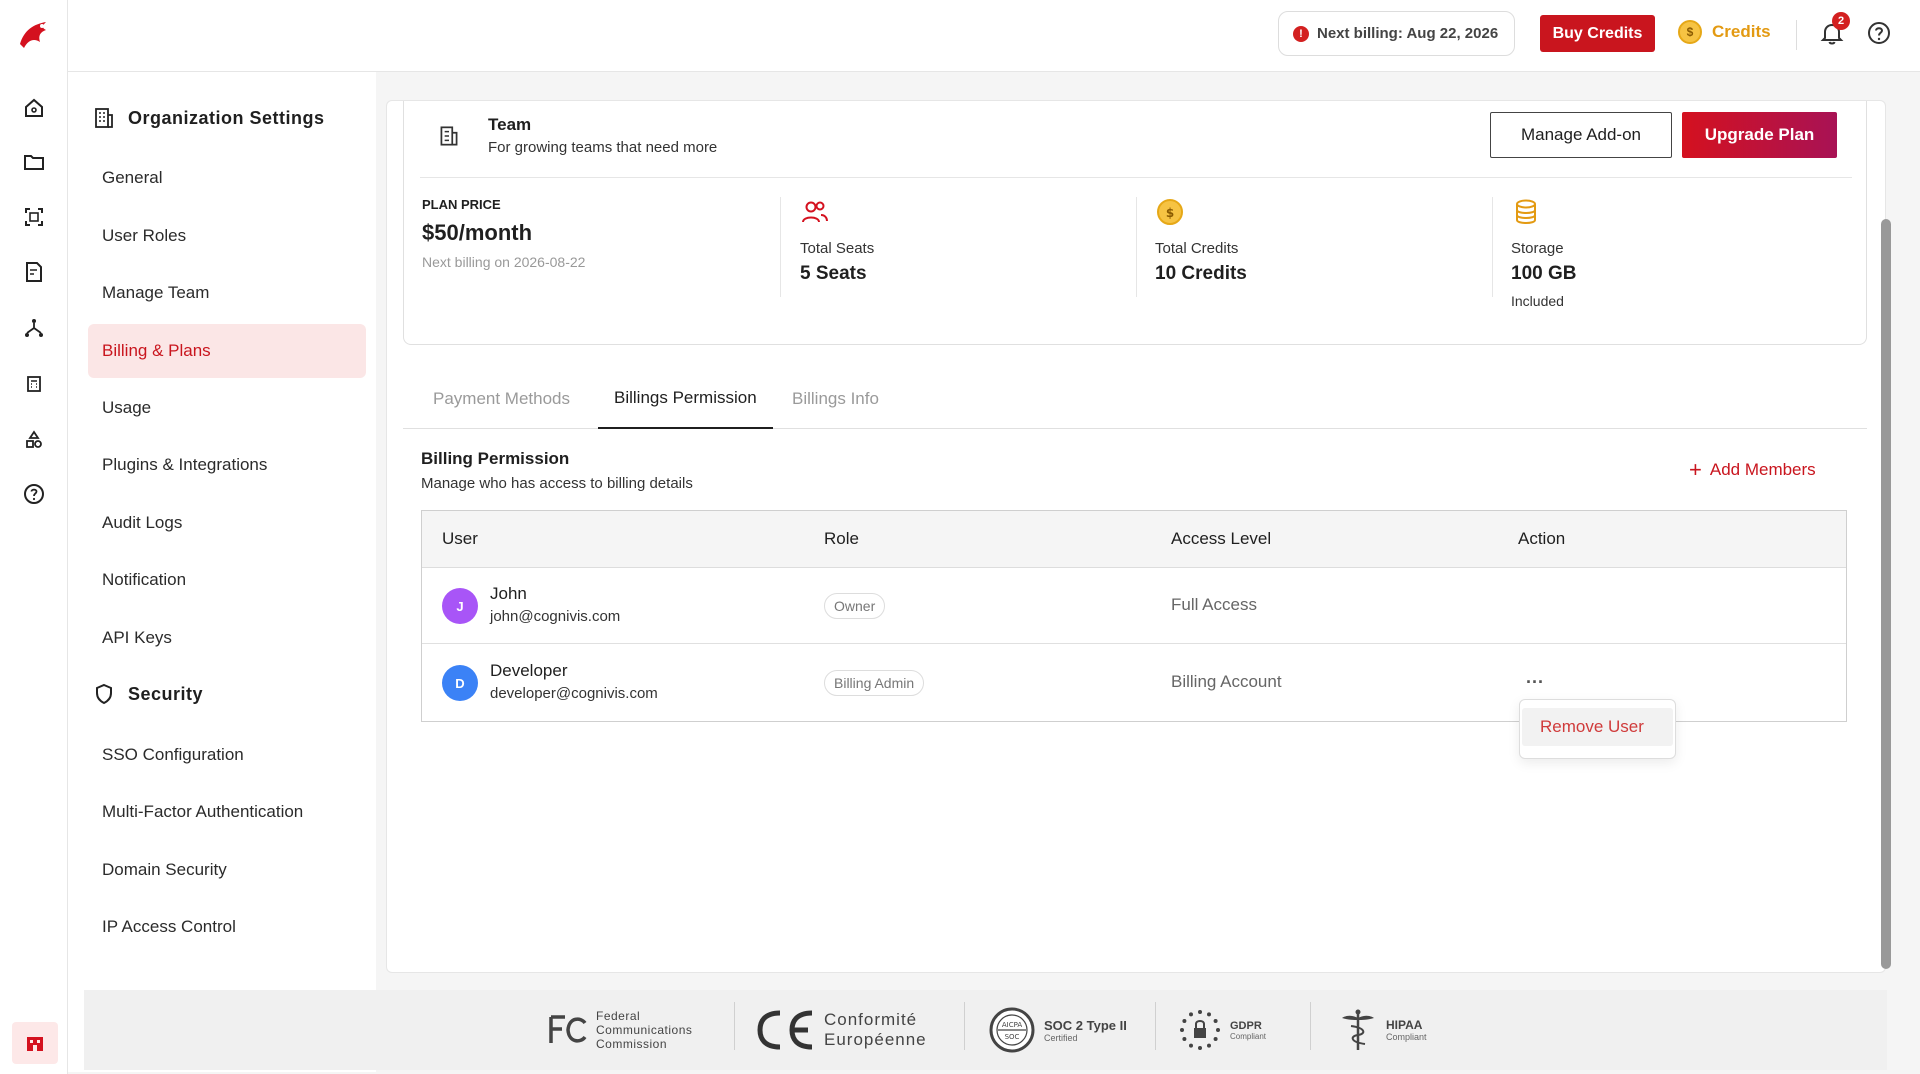 Image resolution: width=1920 pixels, height=1074 pixels. I want to click on nav-item-api-keys: API Keys, so click(227, 638).